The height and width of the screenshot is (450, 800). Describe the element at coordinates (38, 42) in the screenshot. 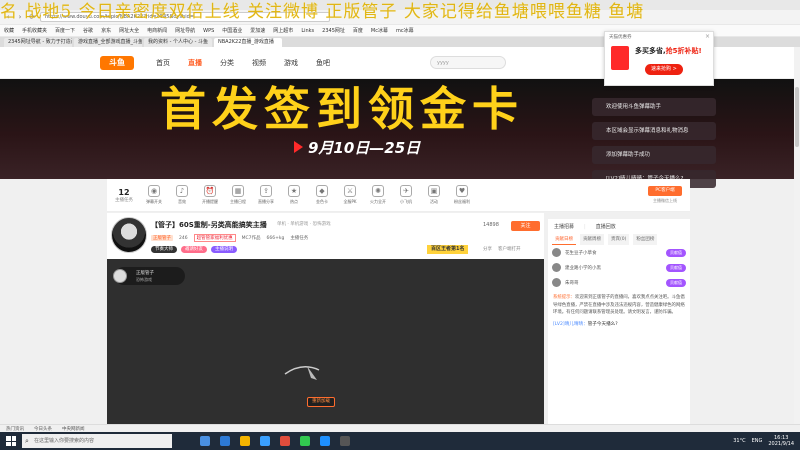

I see `browser-tab: 2345网址导航 - 致力于打造百` at that location.